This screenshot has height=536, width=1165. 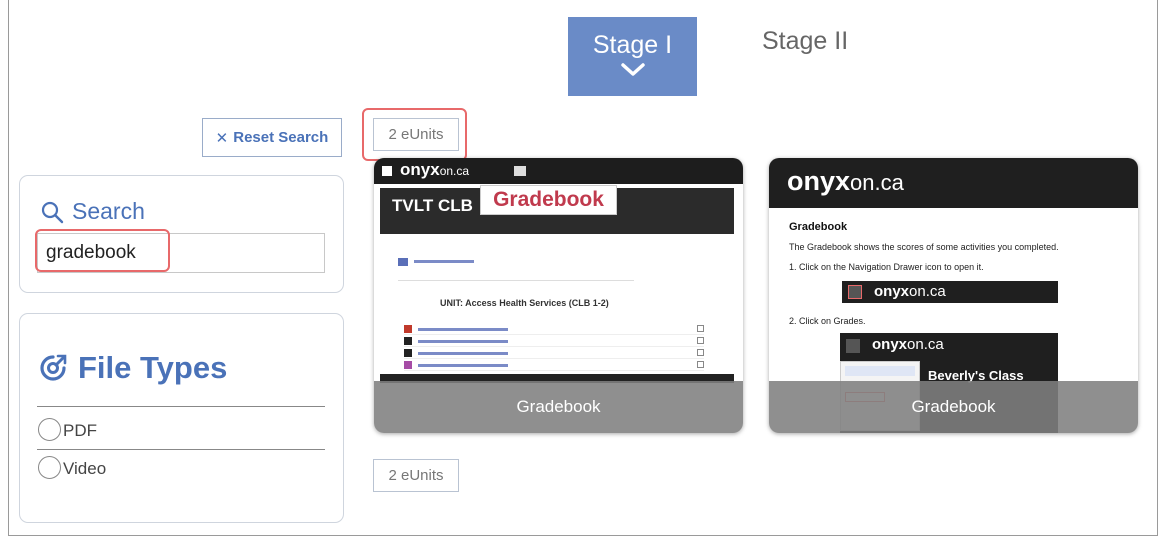 I want to click on card-2-strip-logo: onyxon.ca, so click(x=910, y=291).